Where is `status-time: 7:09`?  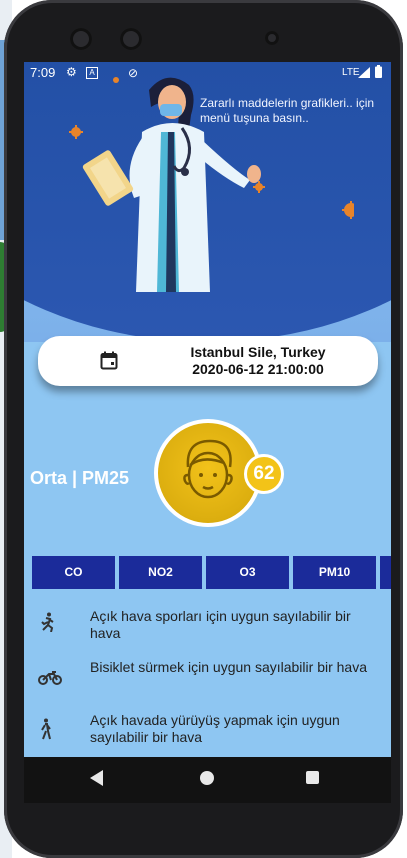 status-time: 7:09 is located at coordinates (43, 72).